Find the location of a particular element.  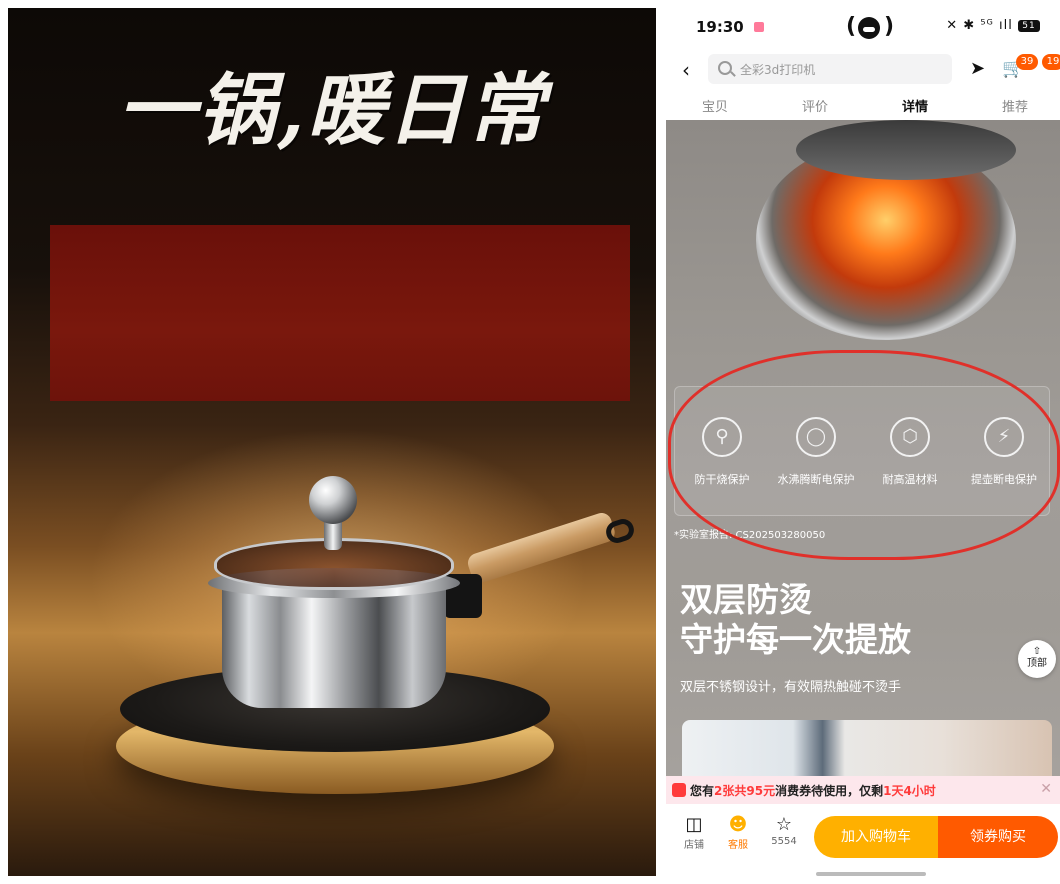

top-navbar: ‹ 全彩3d打印机 ➤ 🛒 39 19 is located at coordinates (863, 70).